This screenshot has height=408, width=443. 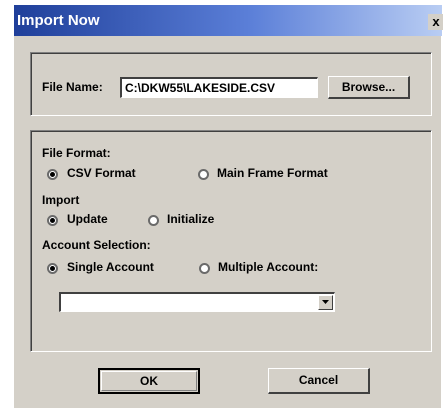 I want to click on file-name-label: File Name:, so click(x=72, y=87).